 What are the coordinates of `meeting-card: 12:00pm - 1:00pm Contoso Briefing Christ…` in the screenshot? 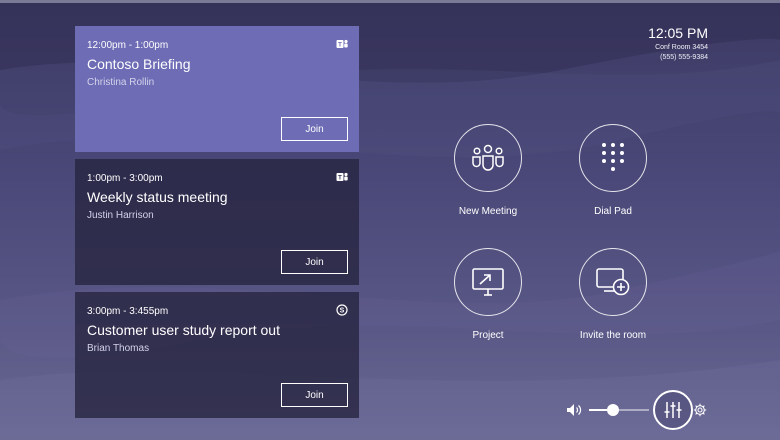 It's located at (217, 89).